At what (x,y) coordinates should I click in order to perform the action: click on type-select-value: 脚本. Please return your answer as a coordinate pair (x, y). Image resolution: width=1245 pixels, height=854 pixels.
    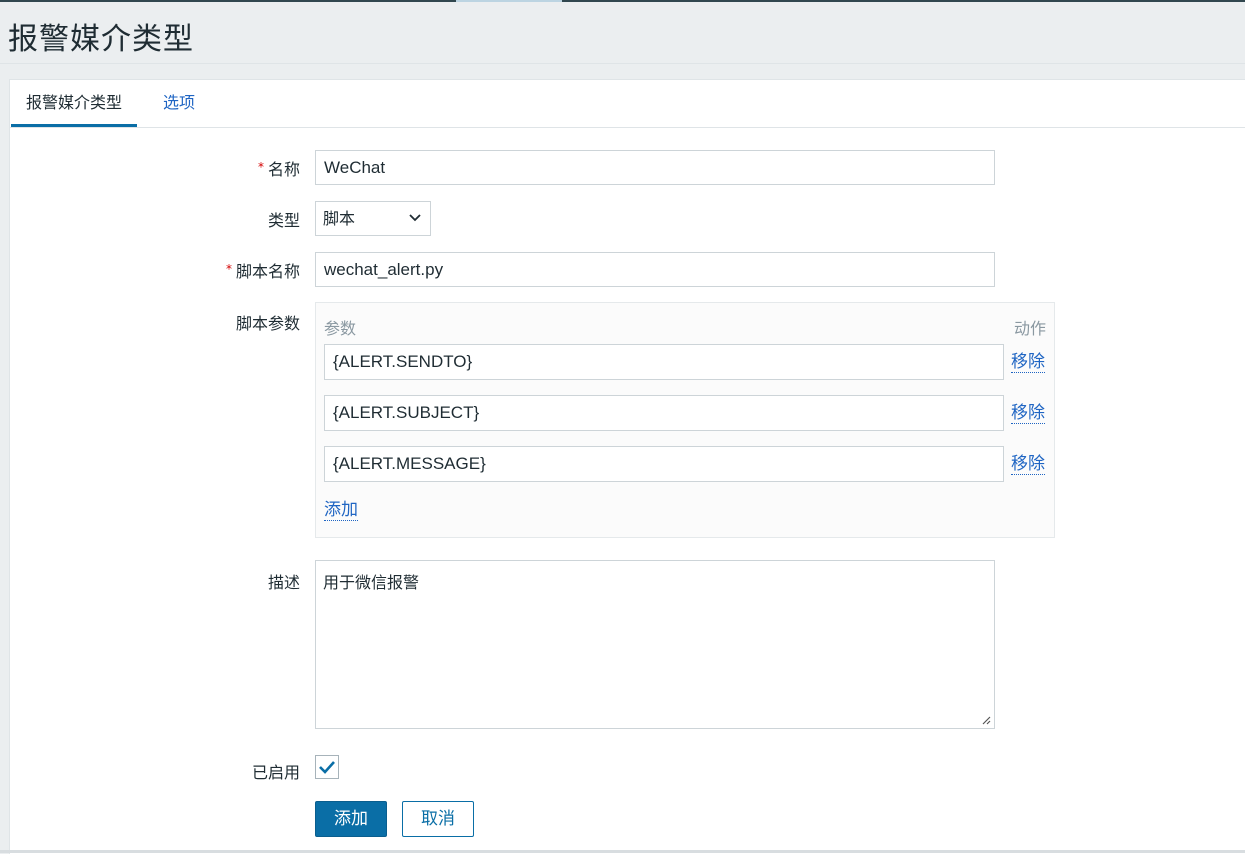
    Looking at the image, I should click on (339, 218).